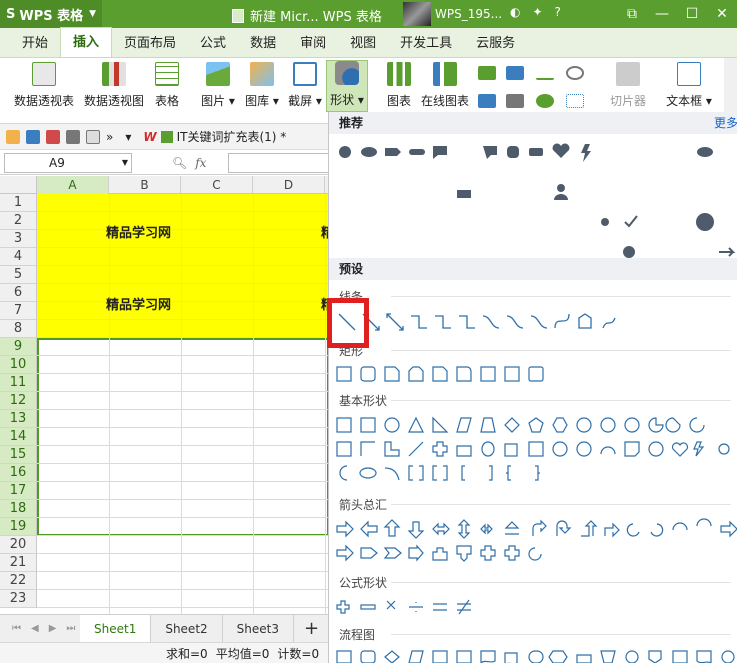  I want to click on screenshot-button: 截屏 ▾, so click(305, 85).